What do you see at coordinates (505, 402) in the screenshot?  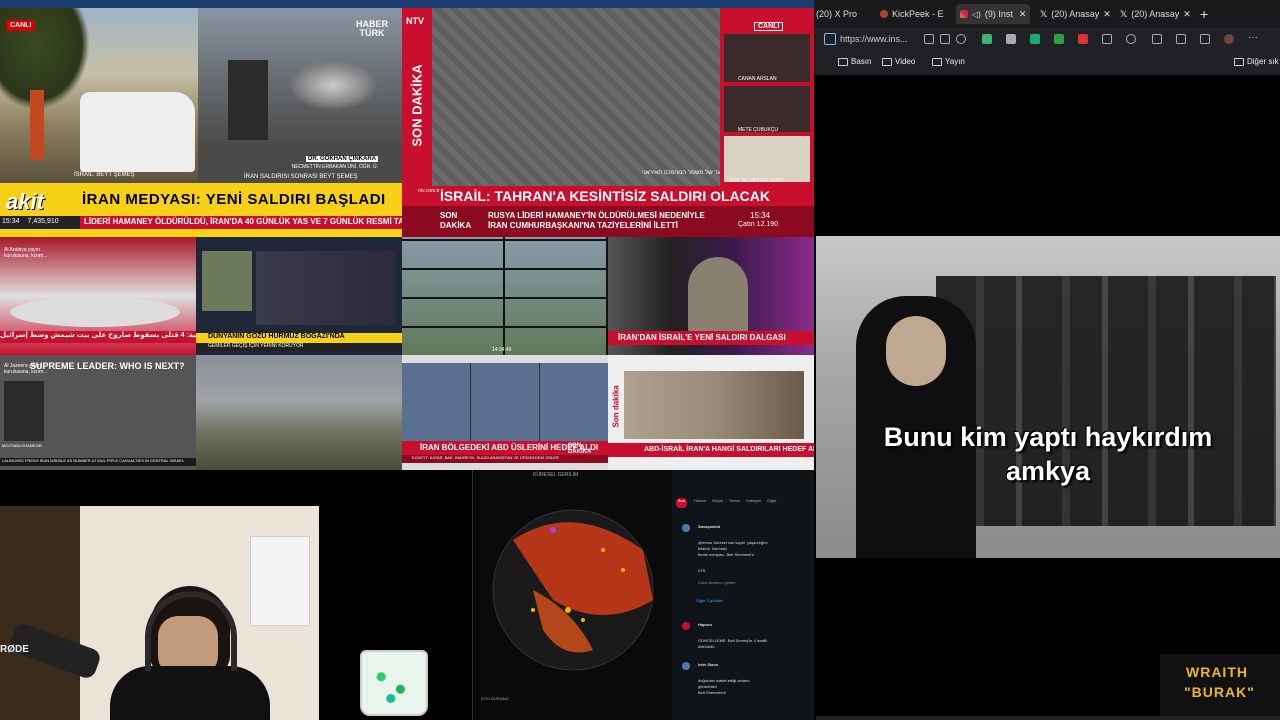 I see `trt-grid` at bounding box center [505, 402].